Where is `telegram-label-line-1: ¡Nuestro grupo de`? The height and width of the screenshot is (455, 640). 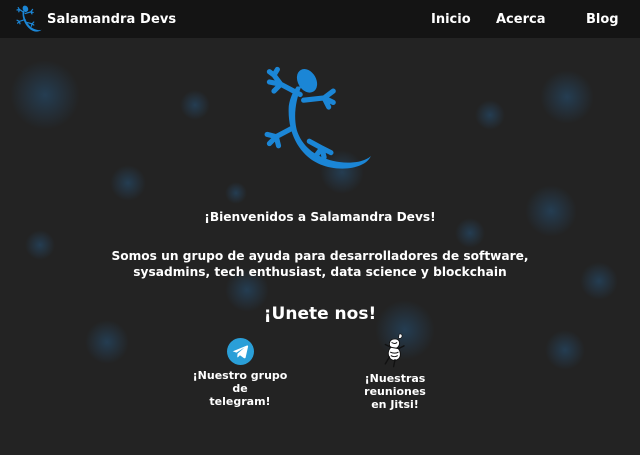
telegram-label-line-1: ¡Nuestro grupo de is located at coordinates (240, 382).